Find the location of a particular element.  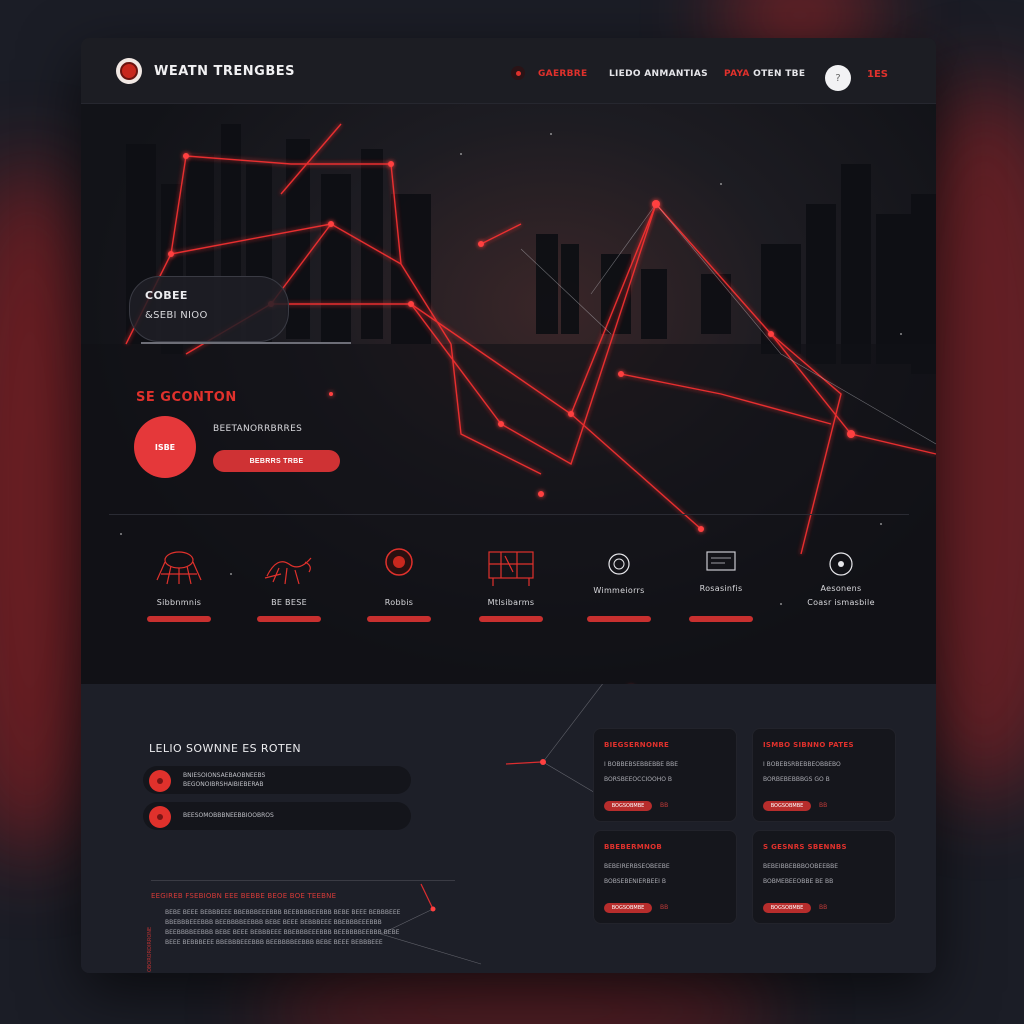

creature-icon is located at coordinates (179, 568).